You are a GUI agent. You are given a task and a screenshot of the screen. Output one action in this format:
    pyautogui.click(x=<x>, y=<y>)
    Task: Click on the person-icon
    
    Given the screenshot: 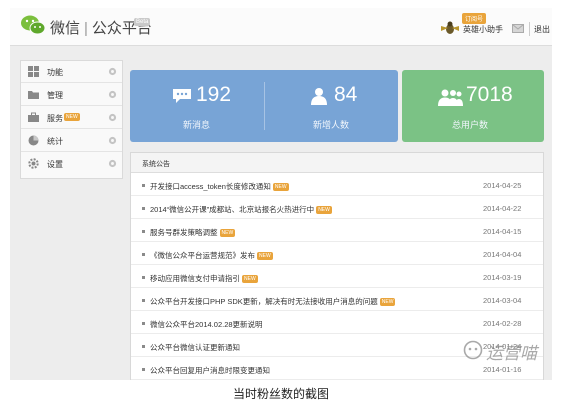 What is the action you would take?
    pyautogui.click(x=319, y=96)
    